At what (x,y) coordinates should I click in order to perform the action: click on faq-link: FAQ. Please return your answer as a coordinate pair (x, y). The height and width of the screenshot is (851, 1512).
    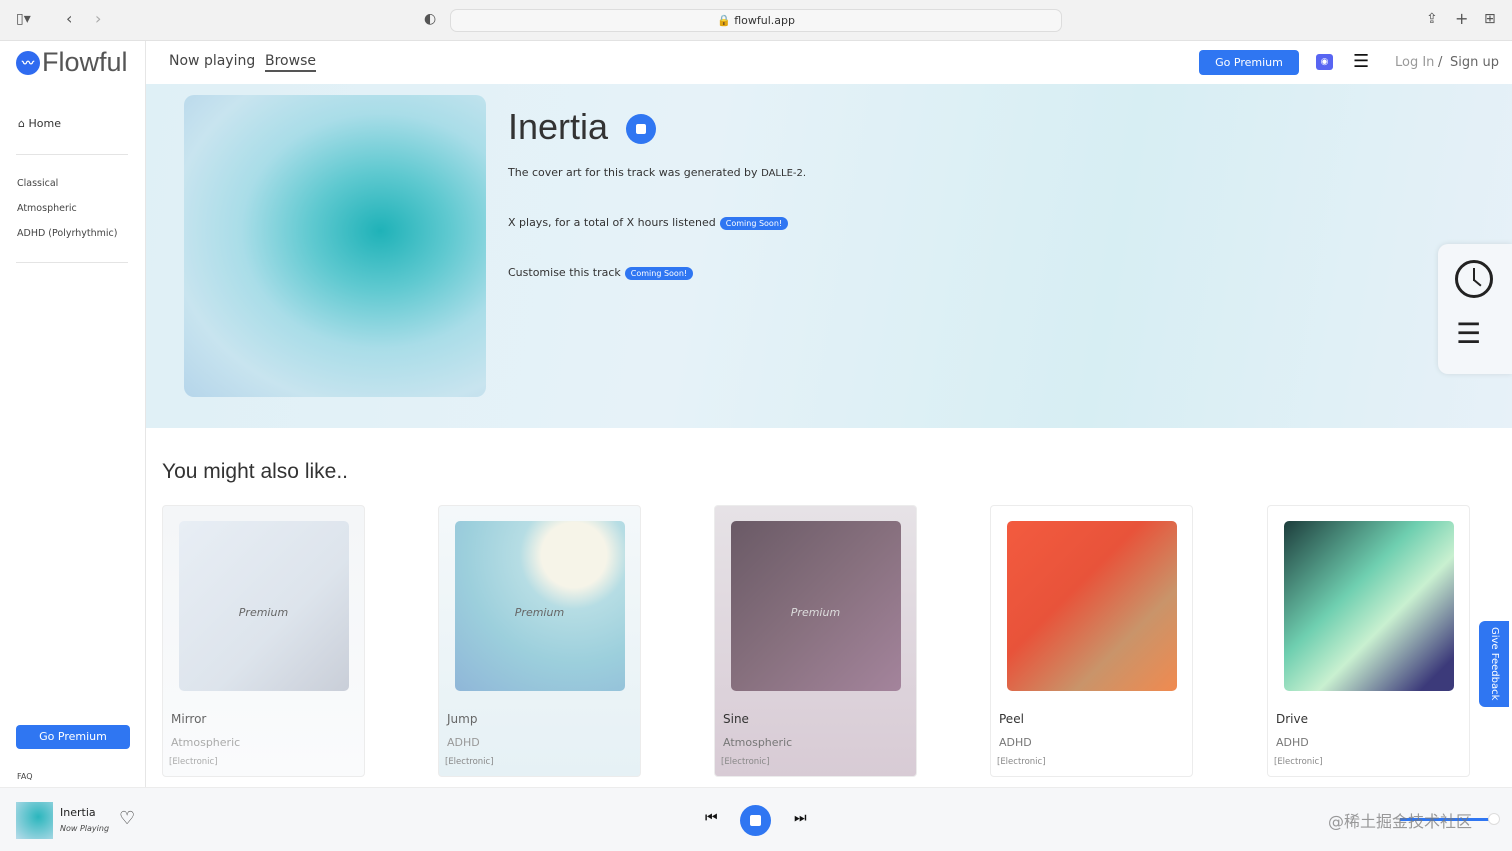
    Looking at the image, I should click on (25, 776).